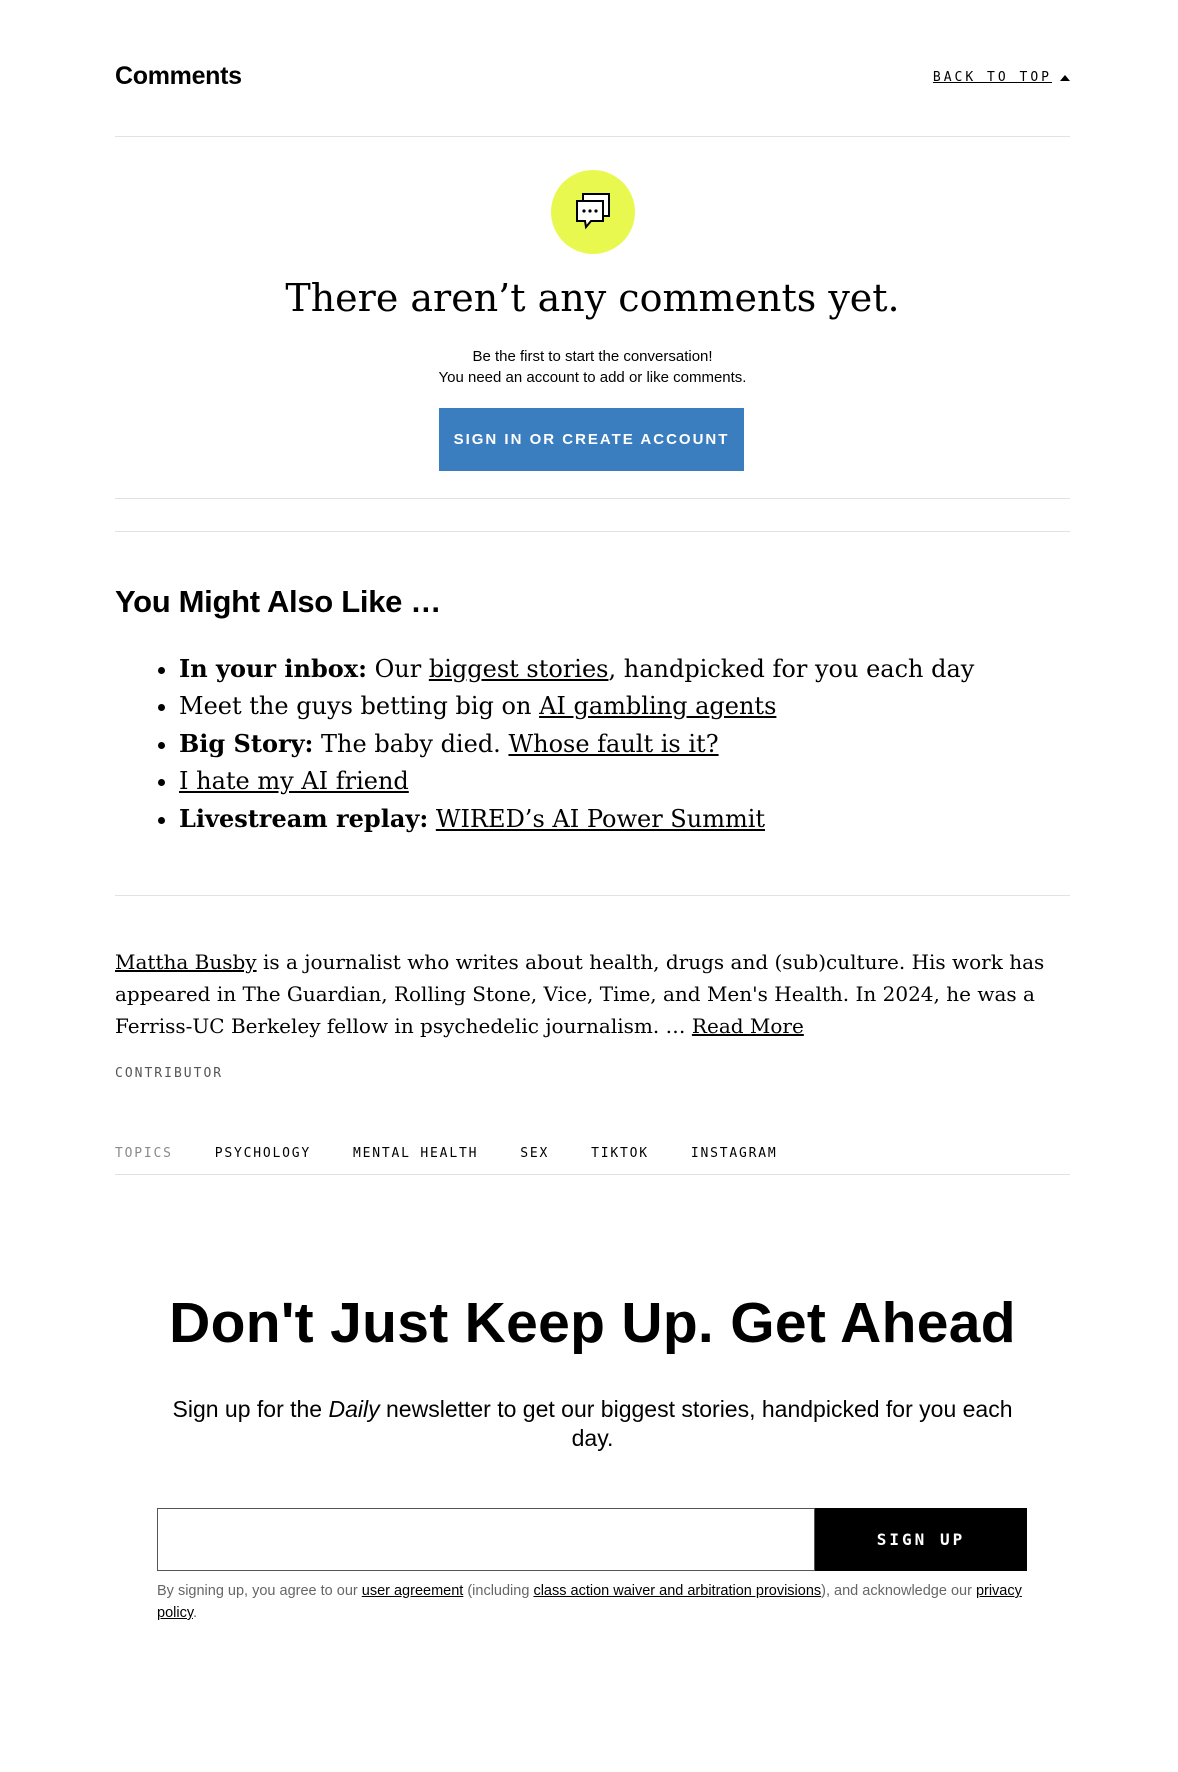 The image size is (1178, 1772). Describe the element at coordinates (591, 439) in the screenshot. I see `sign-in-button: SIGN IN OR CREATE ACCOUNT` at that location.